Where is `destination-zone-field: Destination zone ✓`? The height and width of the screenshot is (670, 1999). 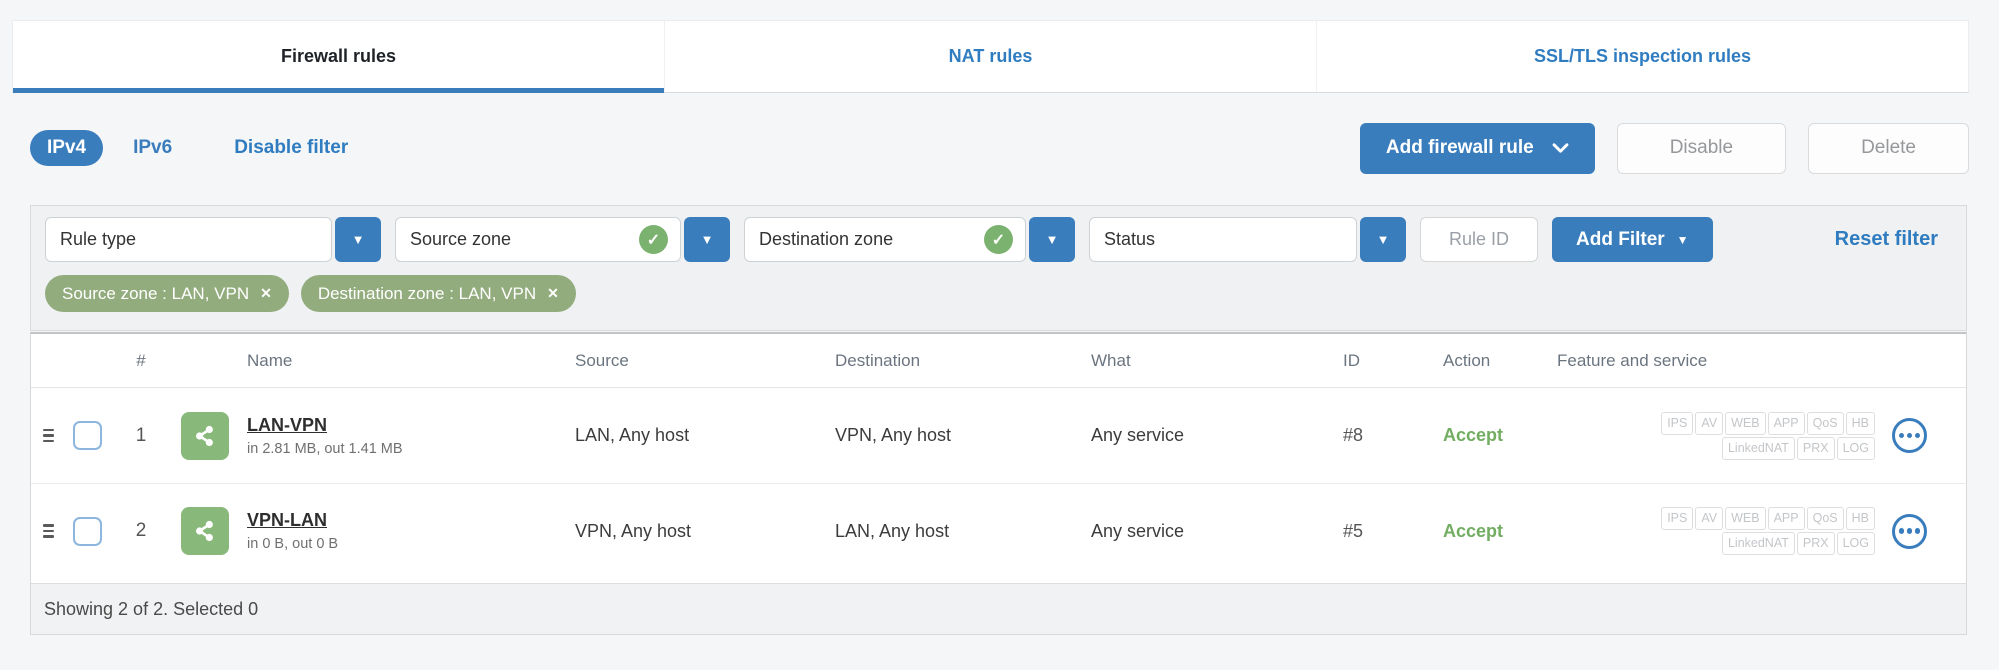 destination-zone-field: Destination zone ✓ is located at coordinates (885, 239).